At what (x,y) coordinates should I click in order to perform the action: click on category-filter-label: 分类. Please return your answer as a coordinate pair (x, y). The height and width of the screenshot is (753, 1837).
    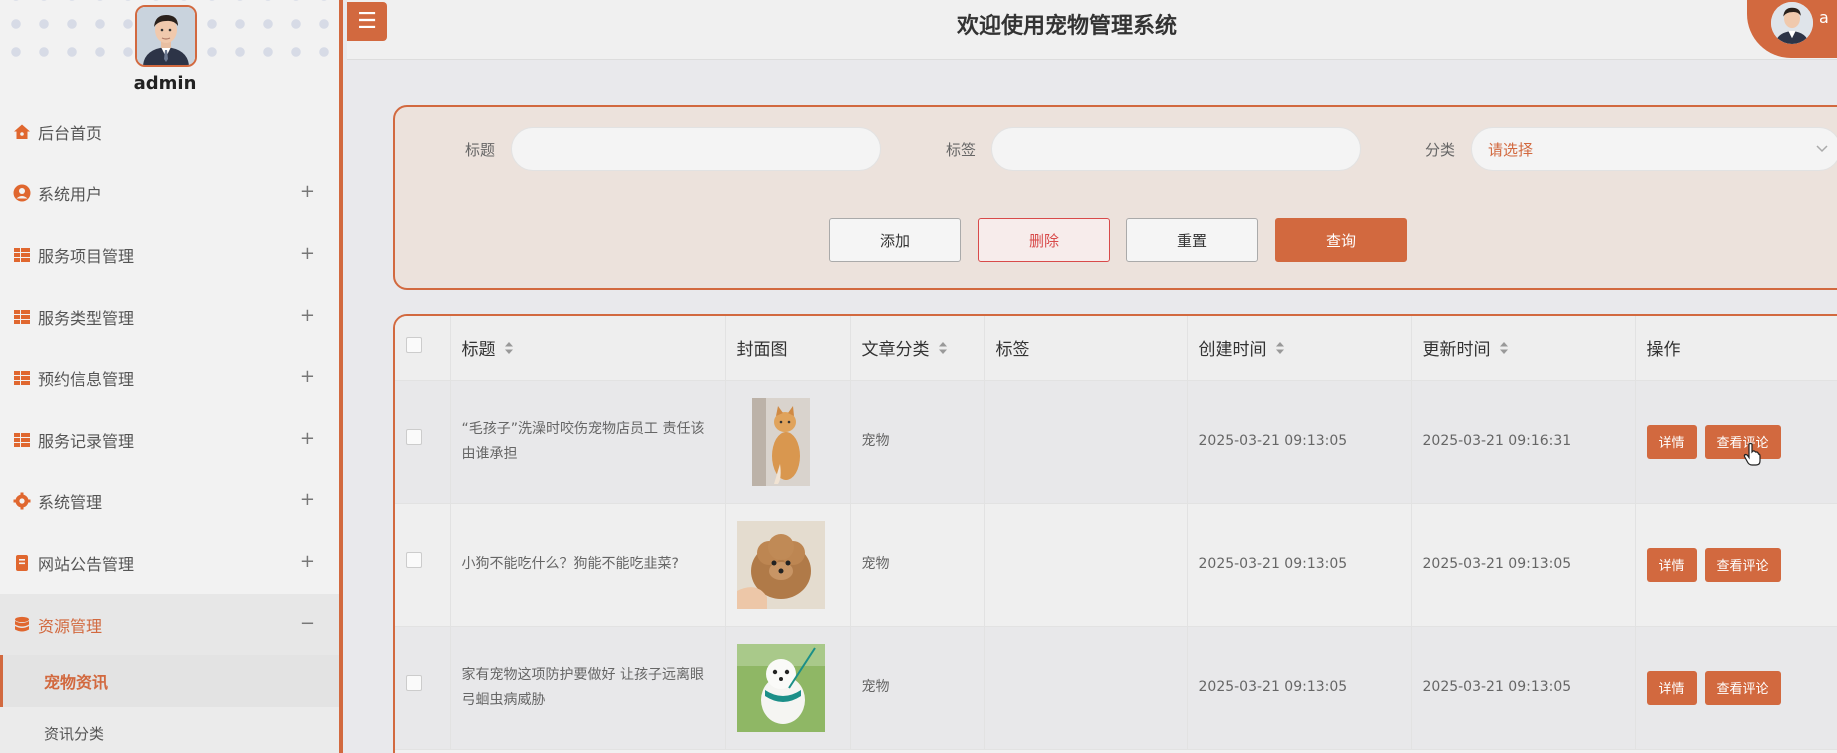
    Looking at the image, I should click on (1440, 150).